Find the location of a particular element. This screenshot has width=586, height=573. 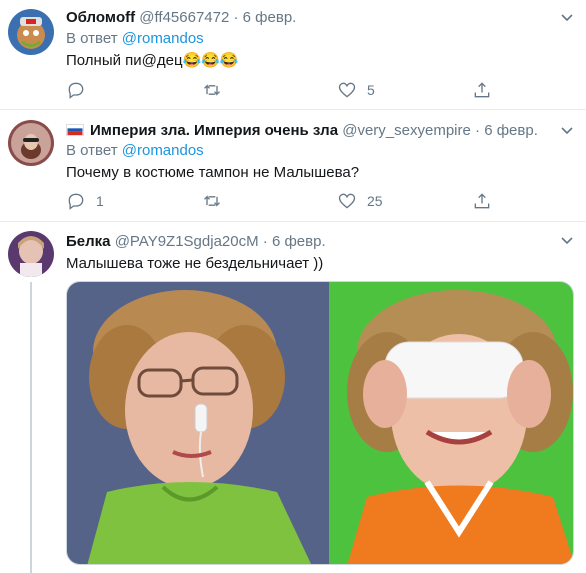

like-button: 25 is located at coordinates (360, 201).